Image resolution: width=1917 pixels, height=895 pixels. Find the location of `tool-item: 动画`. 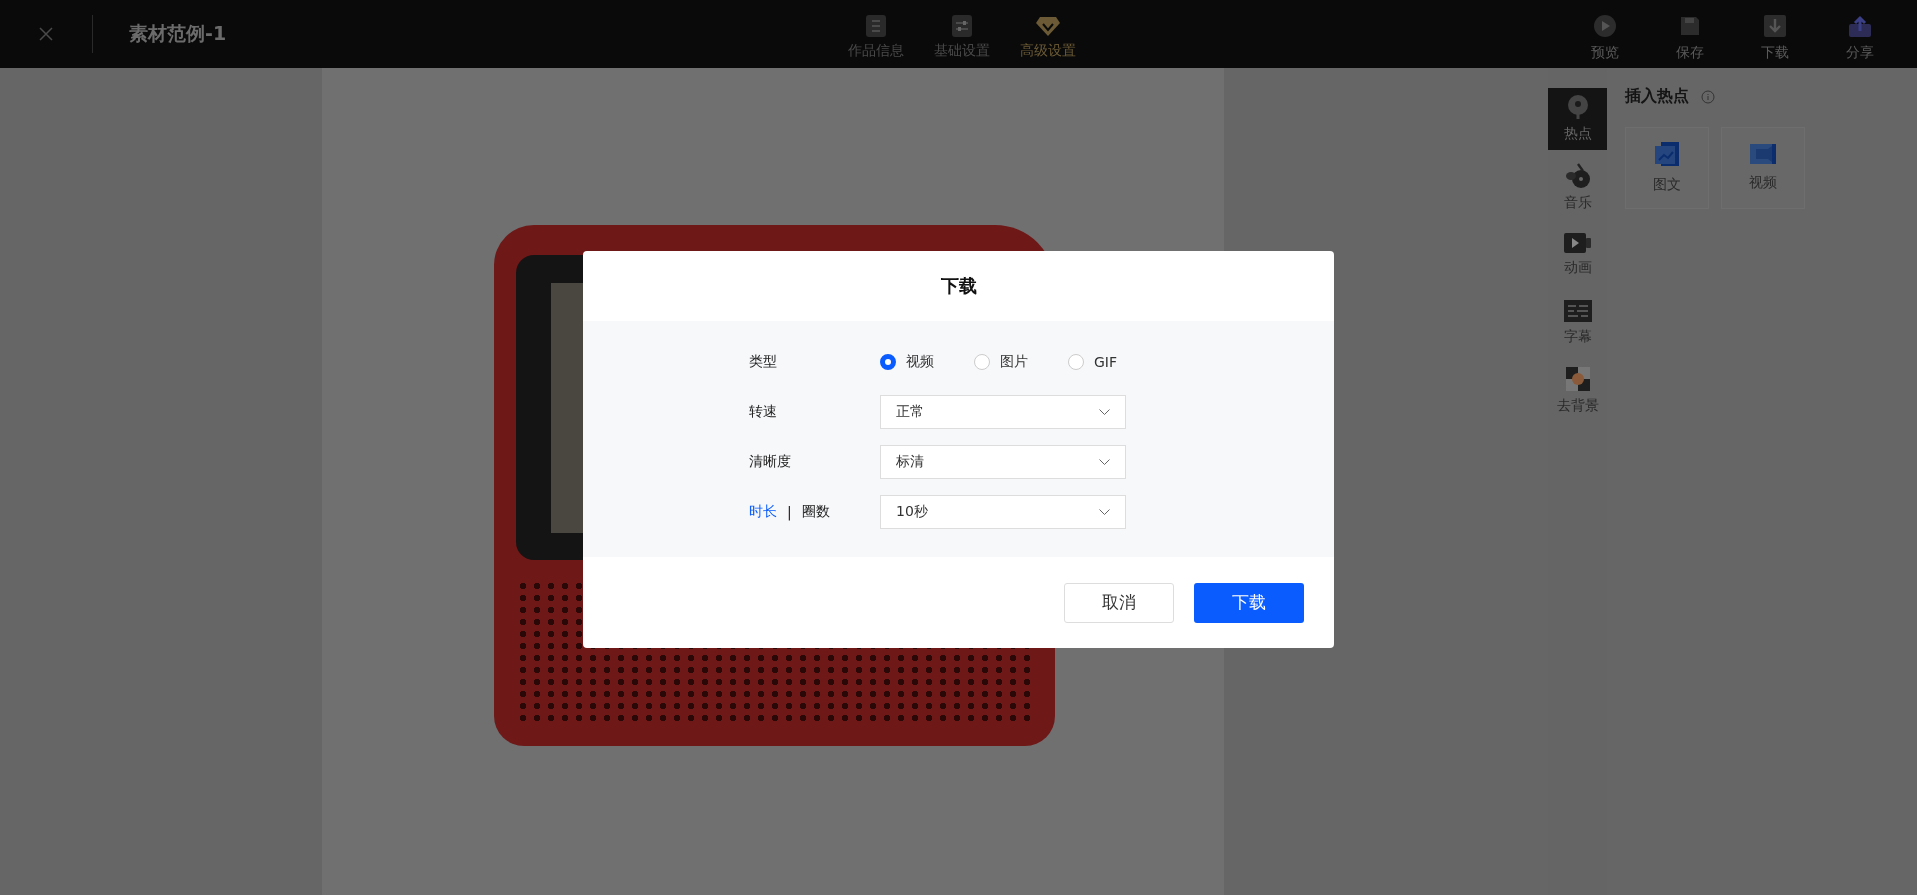

tool-item: 动画 is located at coordinates (1577, 255).